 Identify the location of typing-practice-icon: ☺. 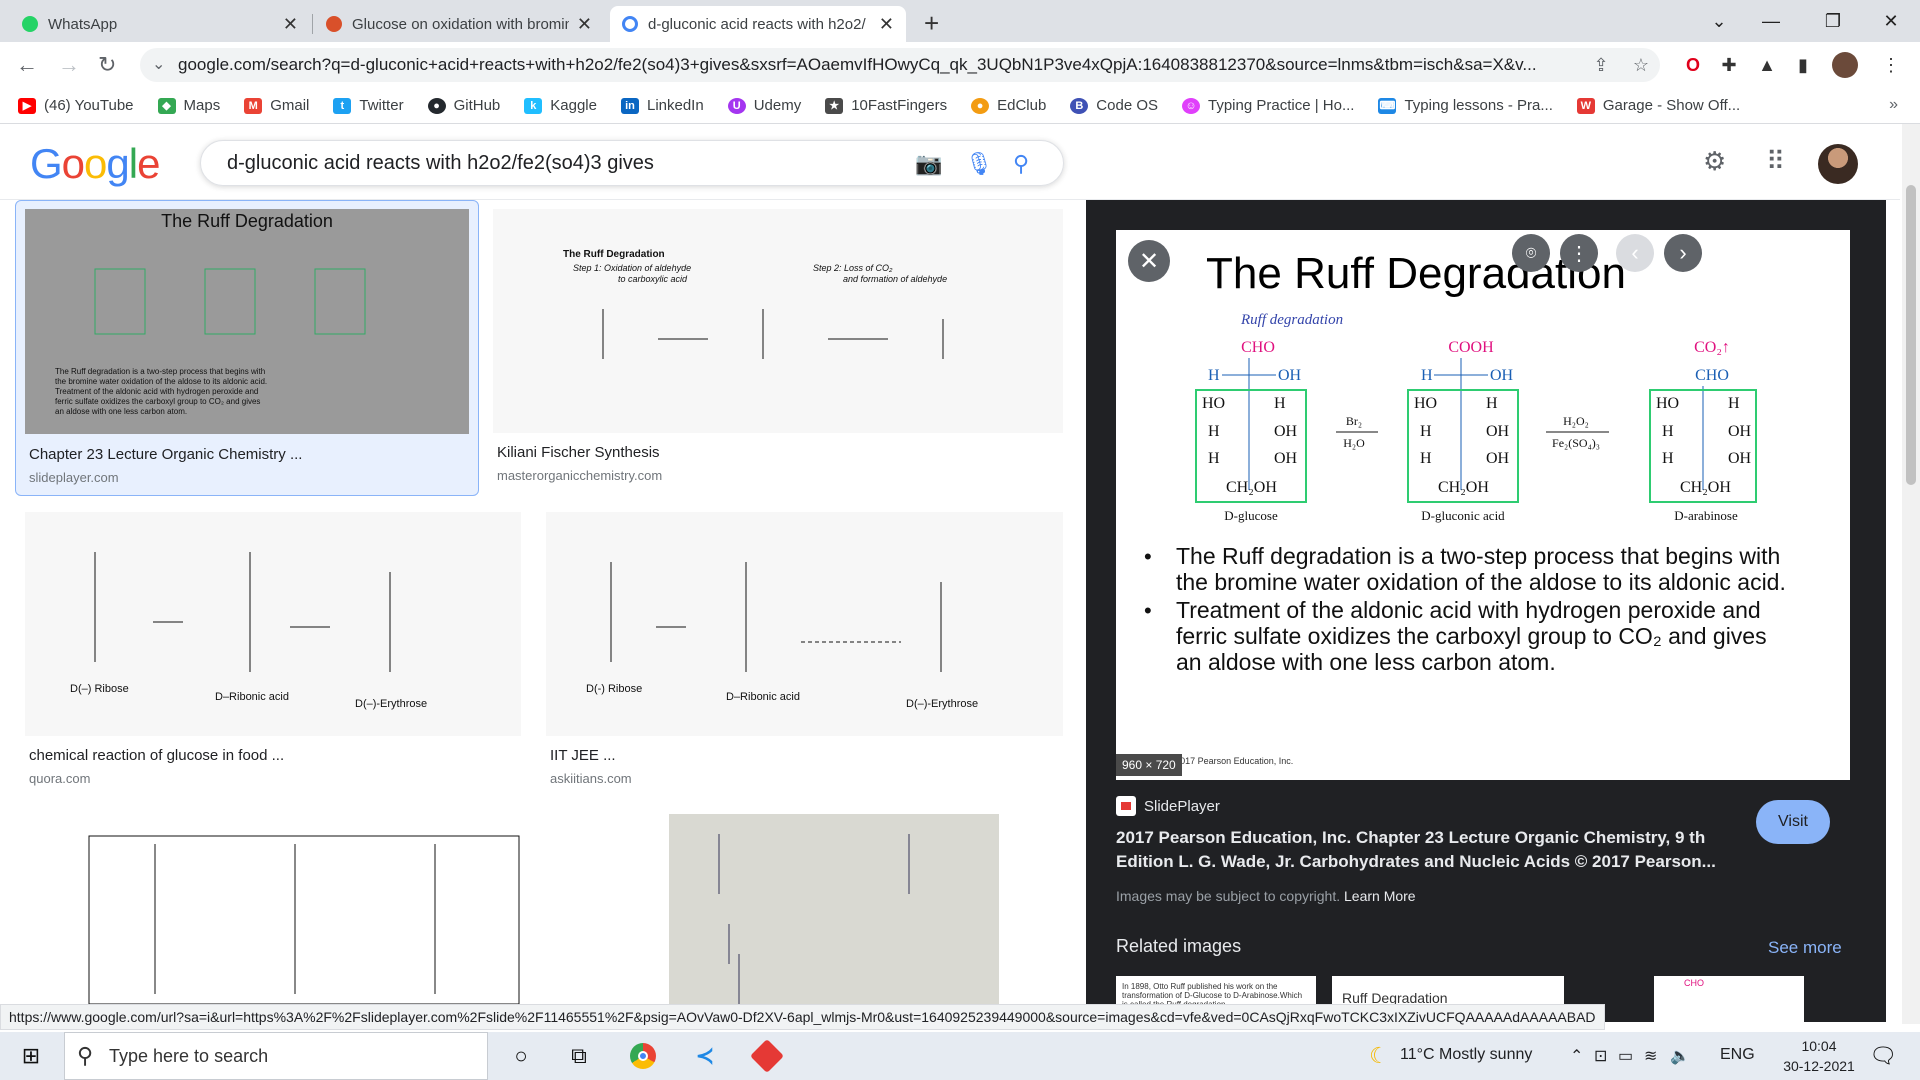
(1191, 105).